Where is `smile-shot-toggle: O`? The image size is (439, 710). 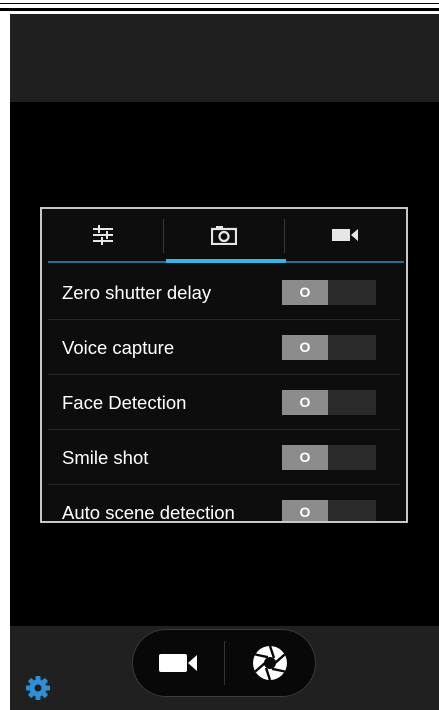 smile-shot-toggle: O is located at coordinates (329, 457).